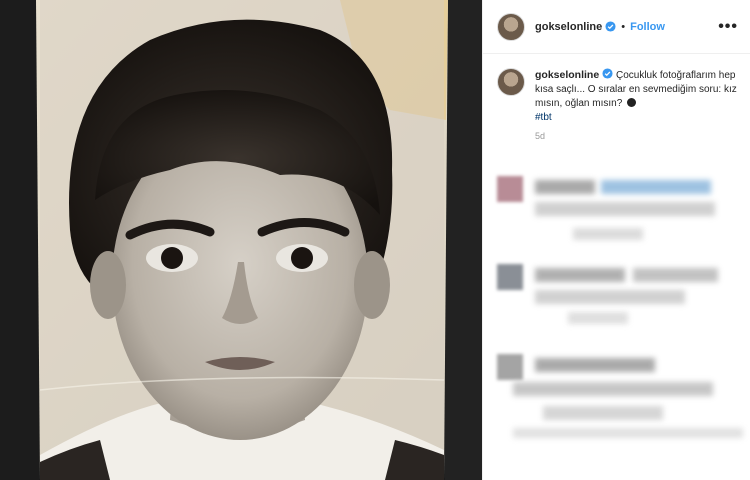 The width and height of the screenshot is (750, 480). I want to click on author-username: gokselonline, so click(568, 27).